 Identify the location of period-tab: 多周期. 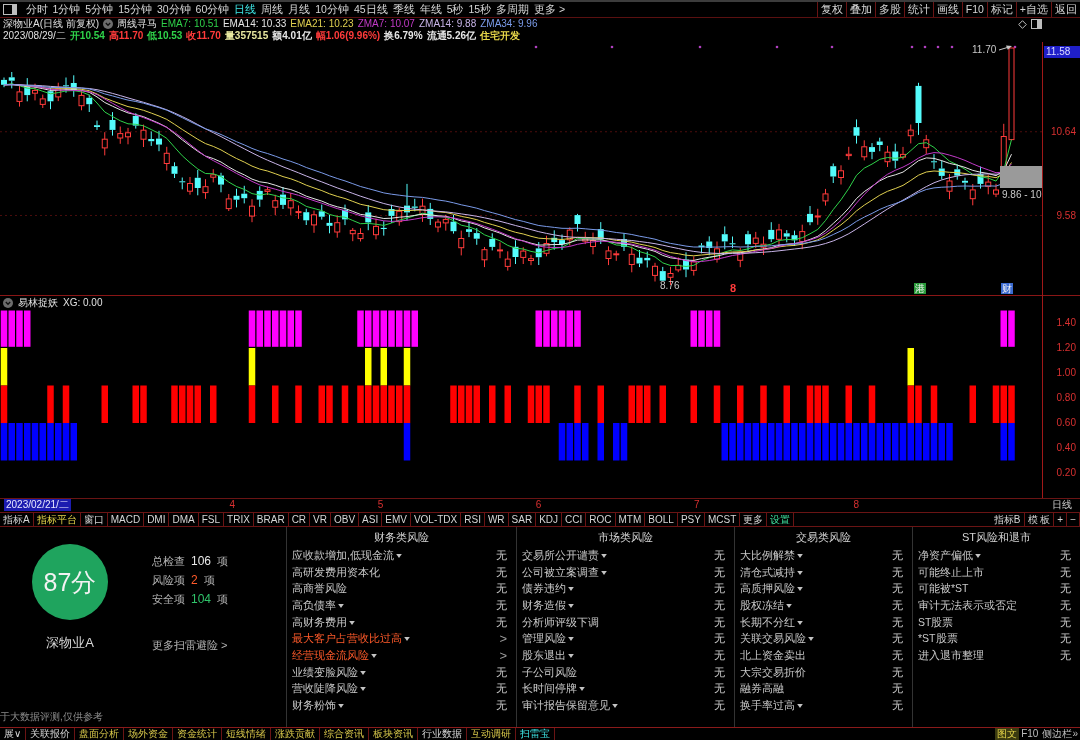
(512, 9).